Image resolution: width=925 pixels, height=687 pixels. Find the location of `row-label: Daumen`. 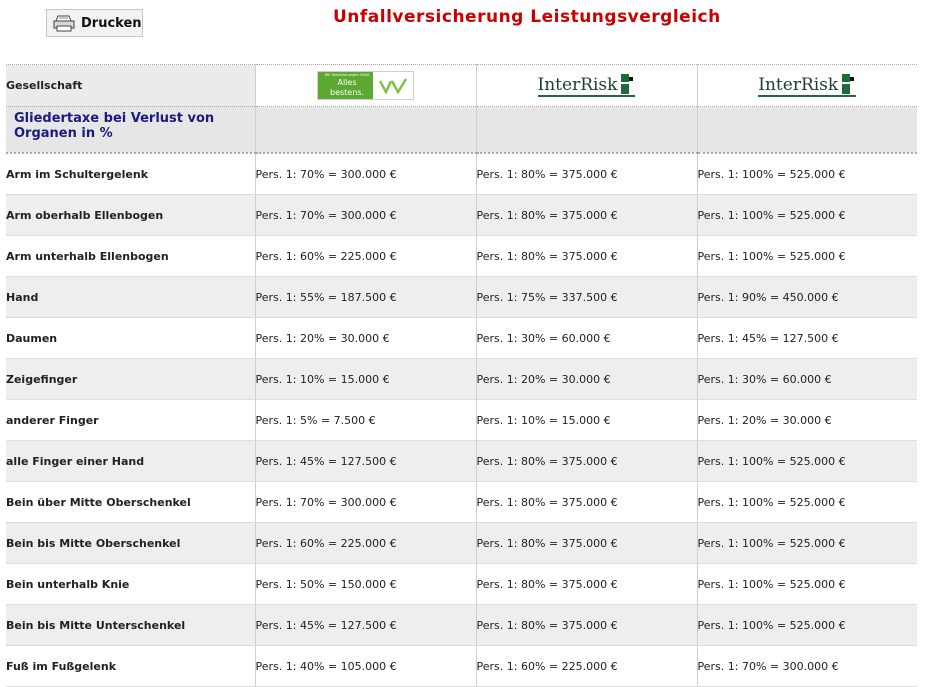

row-label: Daumen is located at coordinates (130, 338).